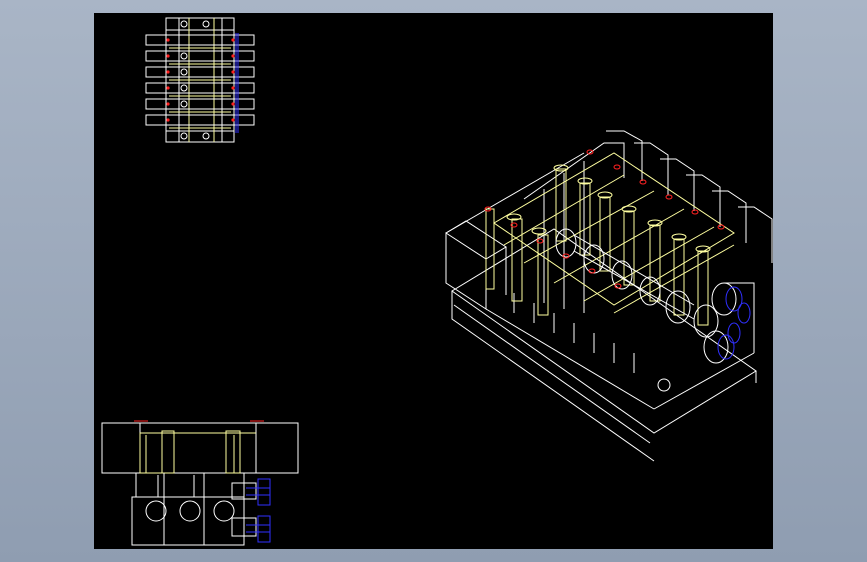 This screenshot has height=562, width=867. I want to click on top-view, so click(200, 80).